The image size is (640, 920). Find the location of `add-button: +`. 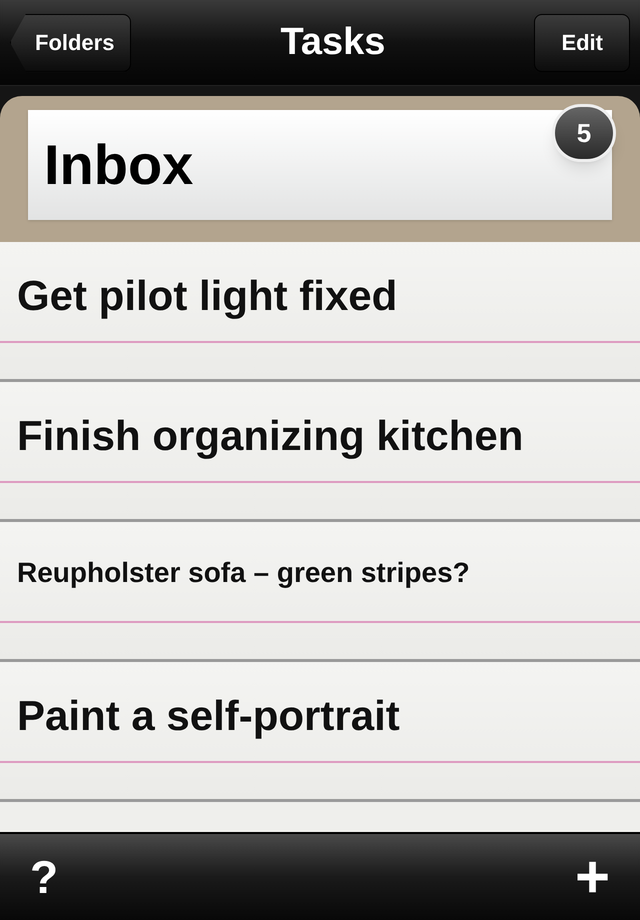

add-button: + is located at coordinates (592, 877).